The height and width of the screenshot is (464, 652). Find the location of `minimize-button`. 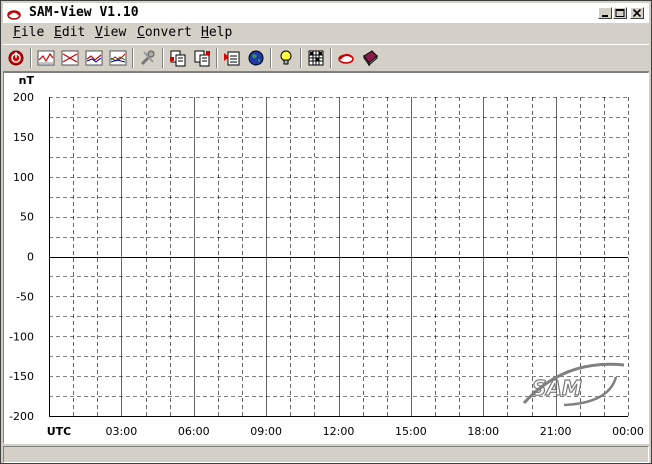

minimize-button is located at coordinates (605, 13).